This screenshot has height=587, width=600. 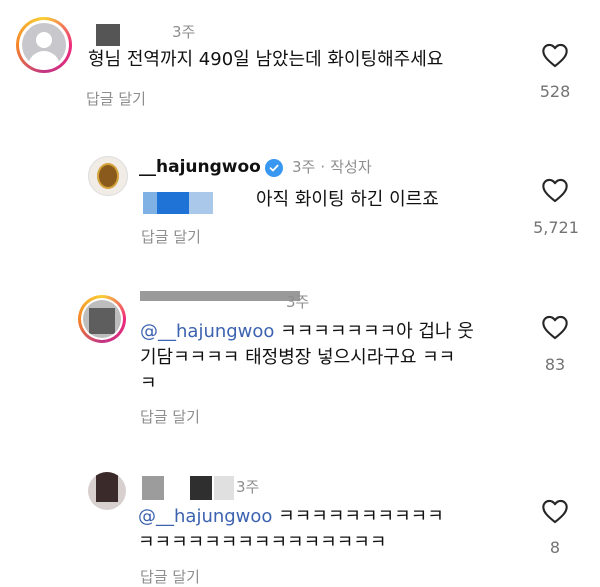 What do you see at coordinates (374, 331) in the screenshot?
I see `comment-text-line: ㅋㅋㅋㅋㅋㅋㅋ아 겁나 웃` at bounding box center [374, 331].